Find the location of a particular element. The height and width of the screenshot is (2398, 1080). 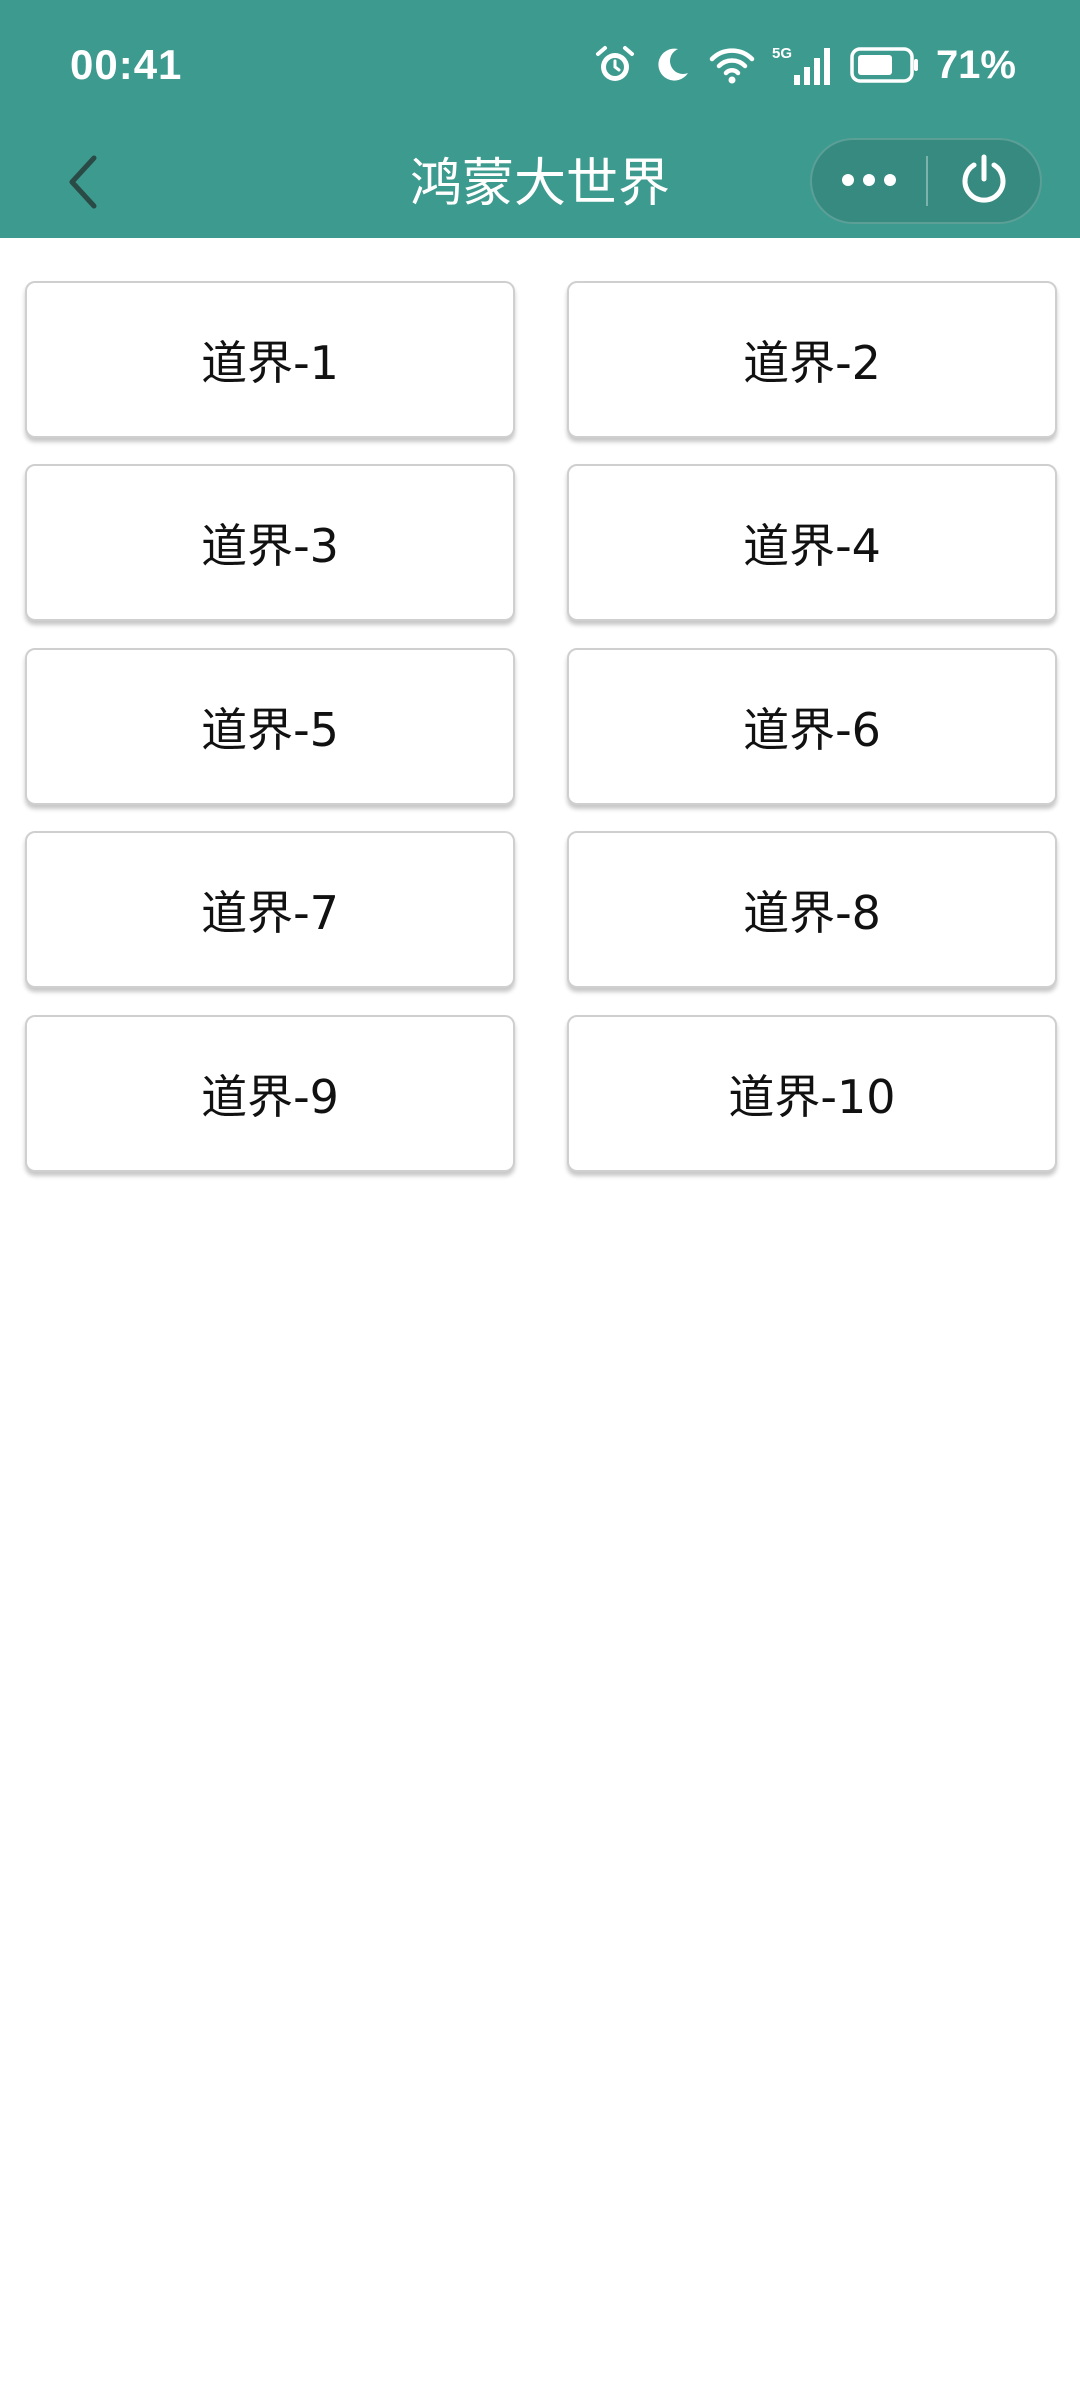

realm-button-9: 道界-9 is located at coordinates (270, 1093).